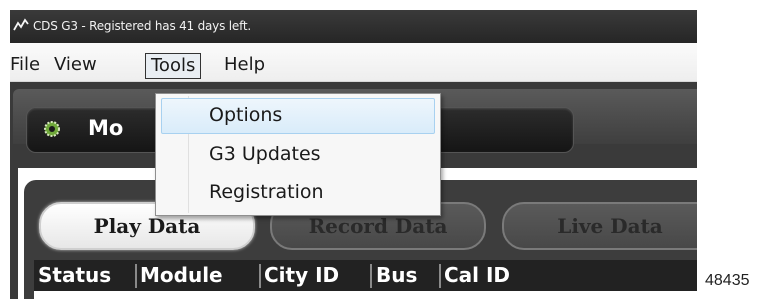  What do you see at coordinates (365, 295) in the screenshot?
I see `table-body` at bounding box center [365, 295].